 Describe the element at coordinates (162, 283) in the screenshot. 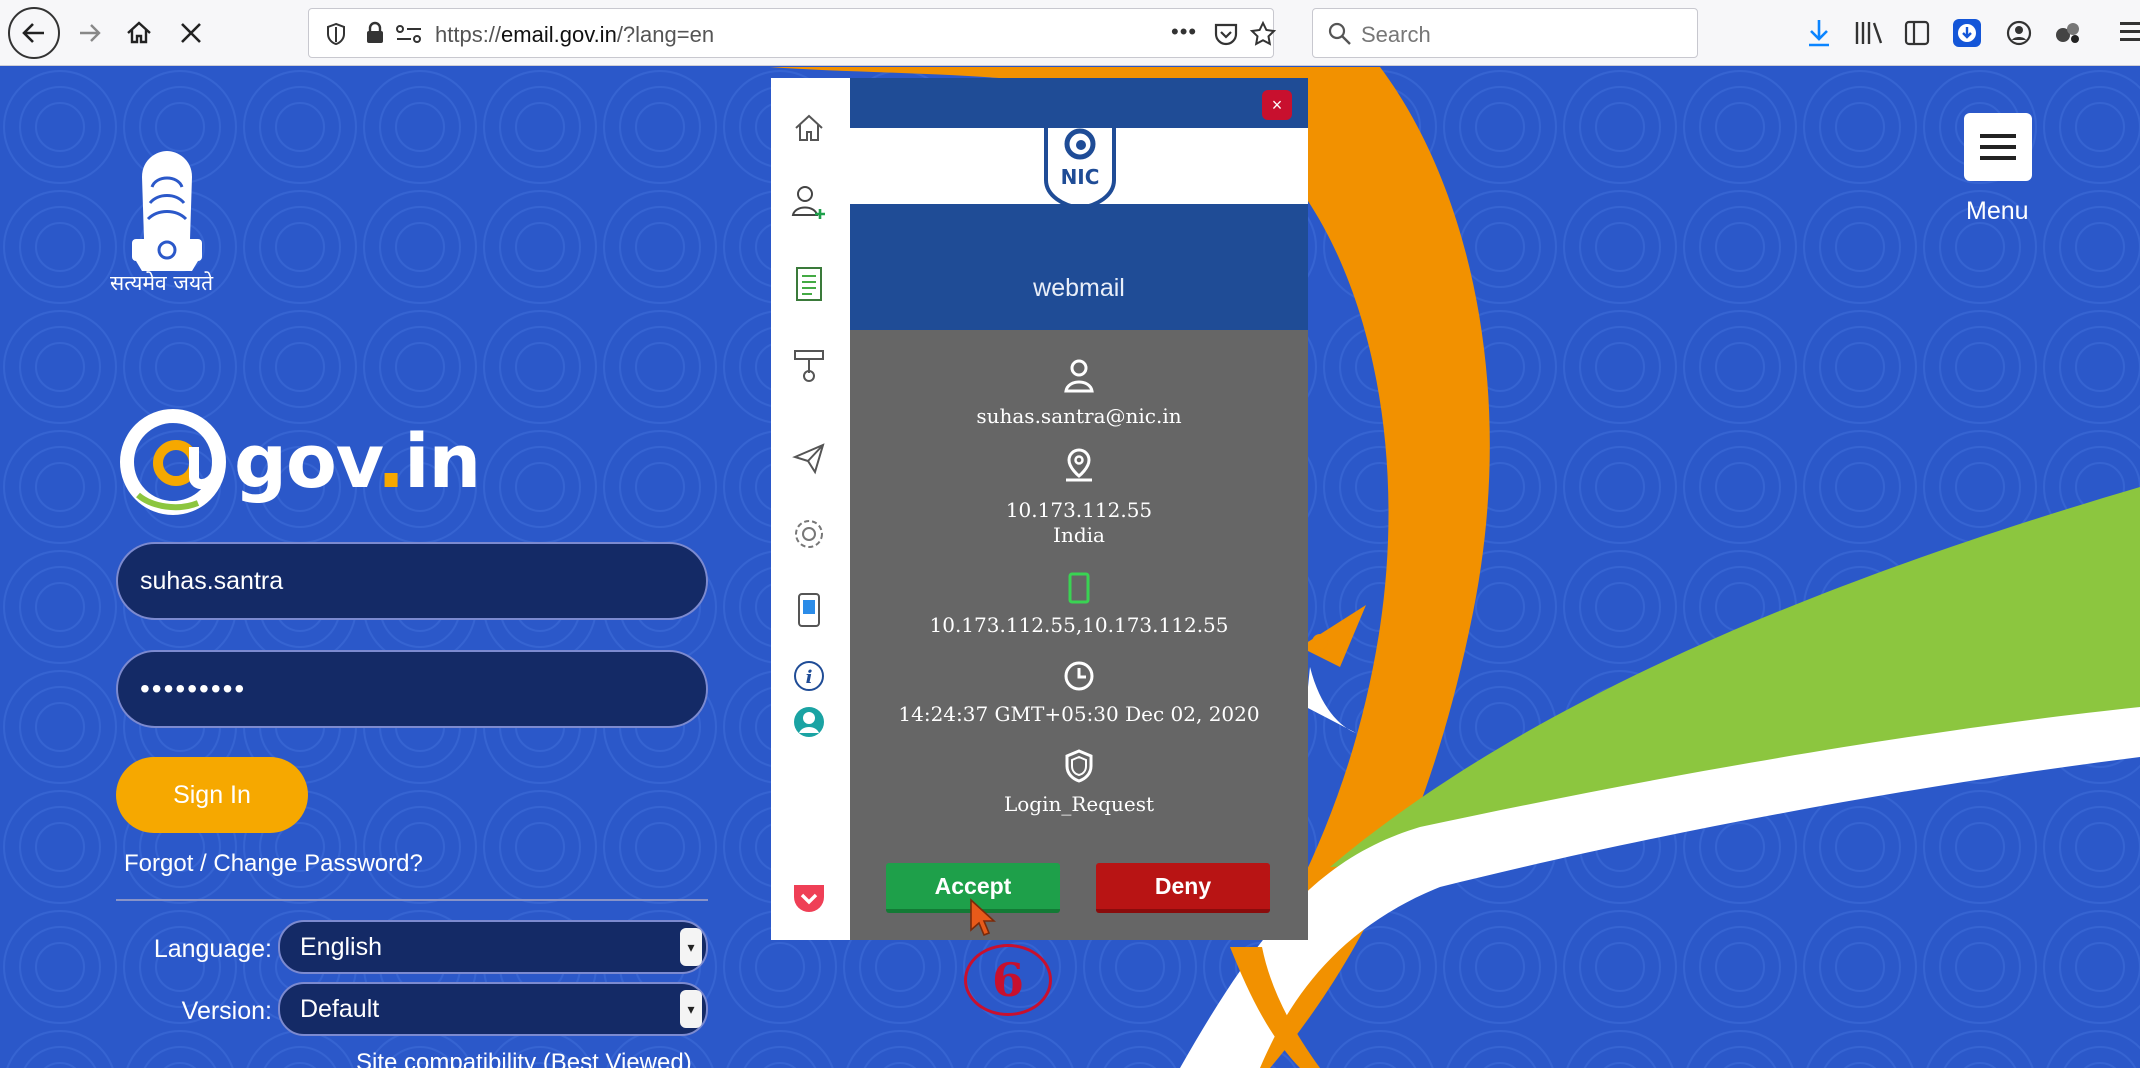

I see `motto-text: सत्यमेव जयते` at that location.